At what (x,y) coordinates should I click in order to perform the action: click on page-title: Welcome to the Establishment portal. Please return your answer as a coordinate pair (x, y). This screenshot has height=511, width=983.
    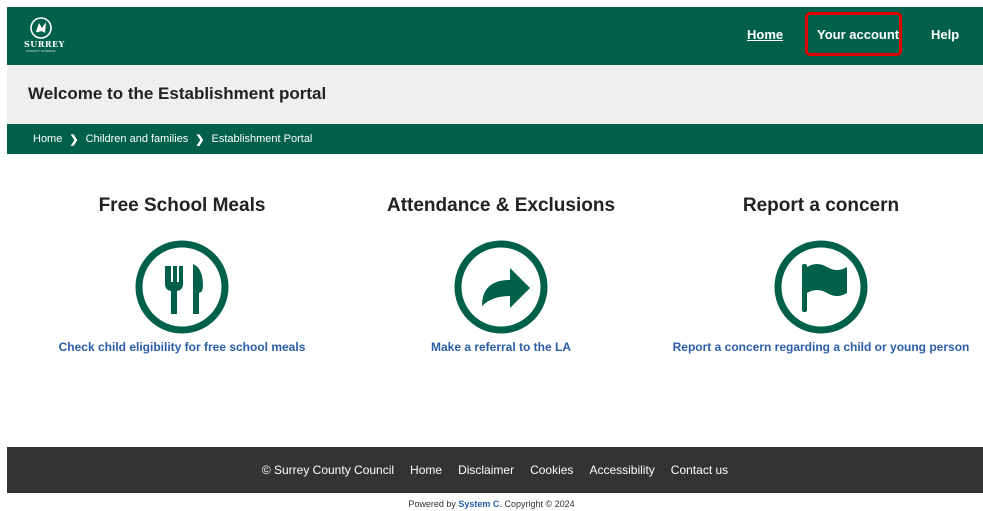
    Looking at the image, I should click on (177, 93).